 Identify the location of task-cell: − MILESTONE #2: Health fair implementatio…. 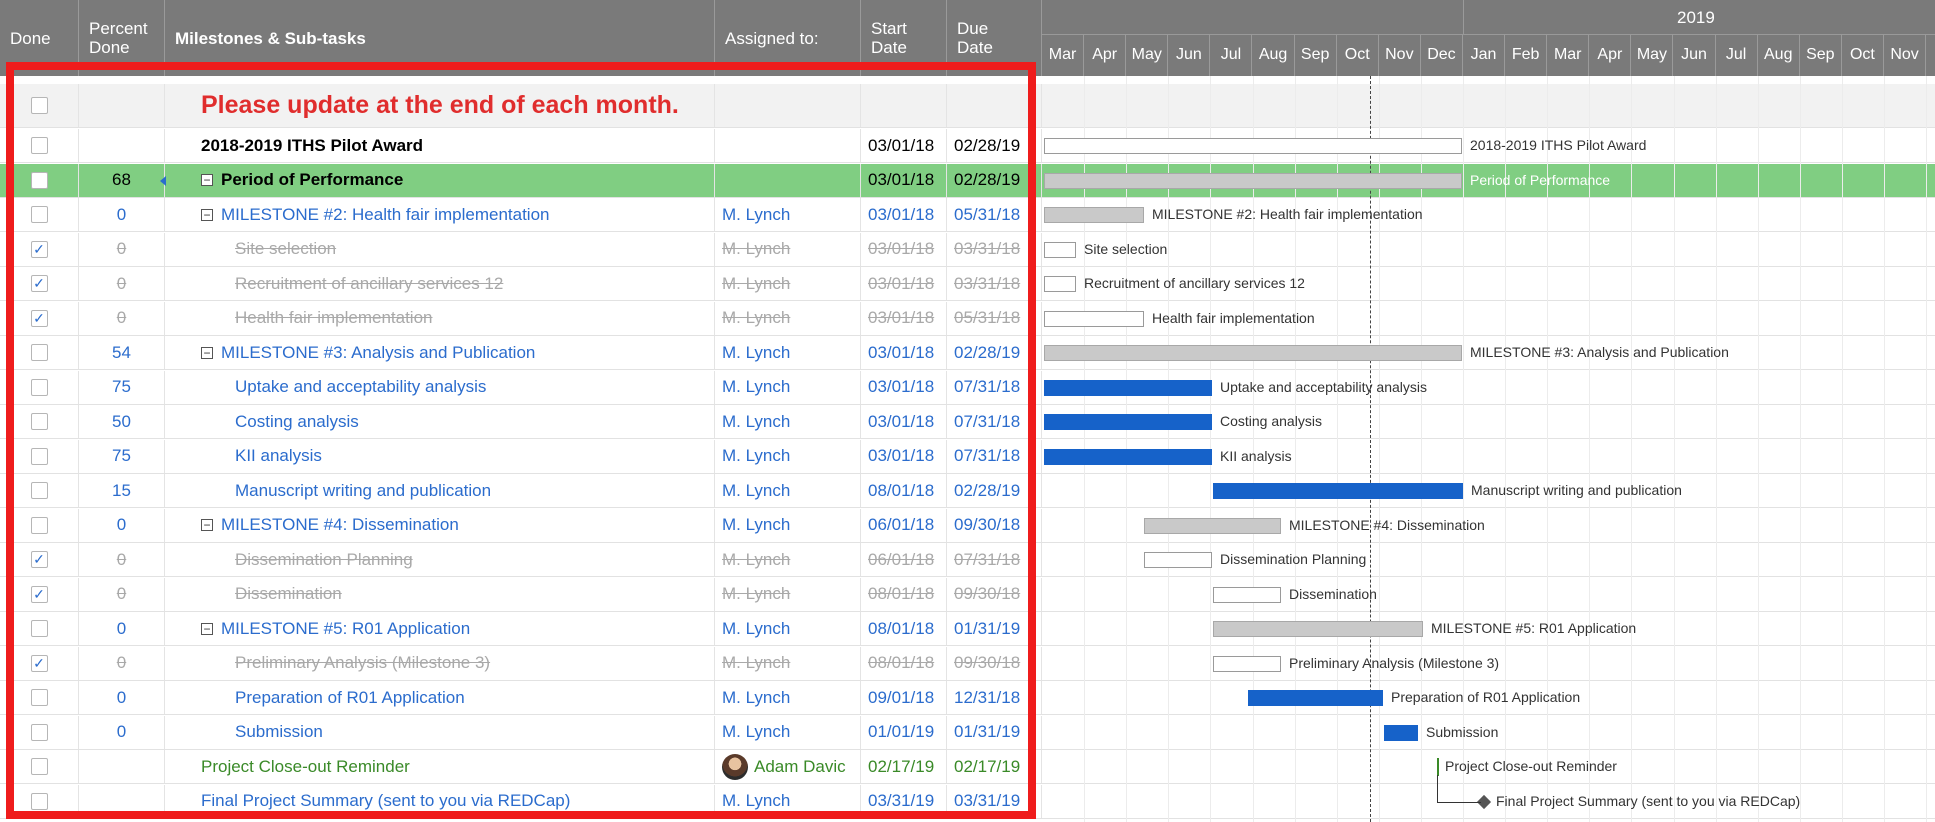
(440, 214).